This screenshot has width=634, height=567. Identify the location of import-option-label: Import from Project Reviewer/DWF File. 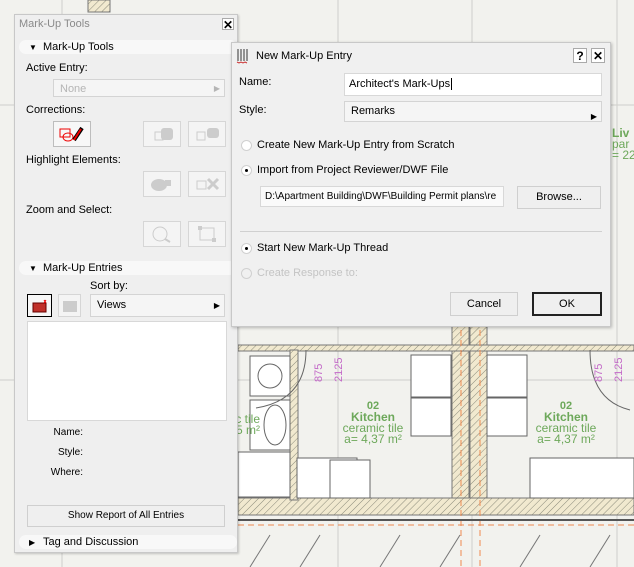
(352, 170).